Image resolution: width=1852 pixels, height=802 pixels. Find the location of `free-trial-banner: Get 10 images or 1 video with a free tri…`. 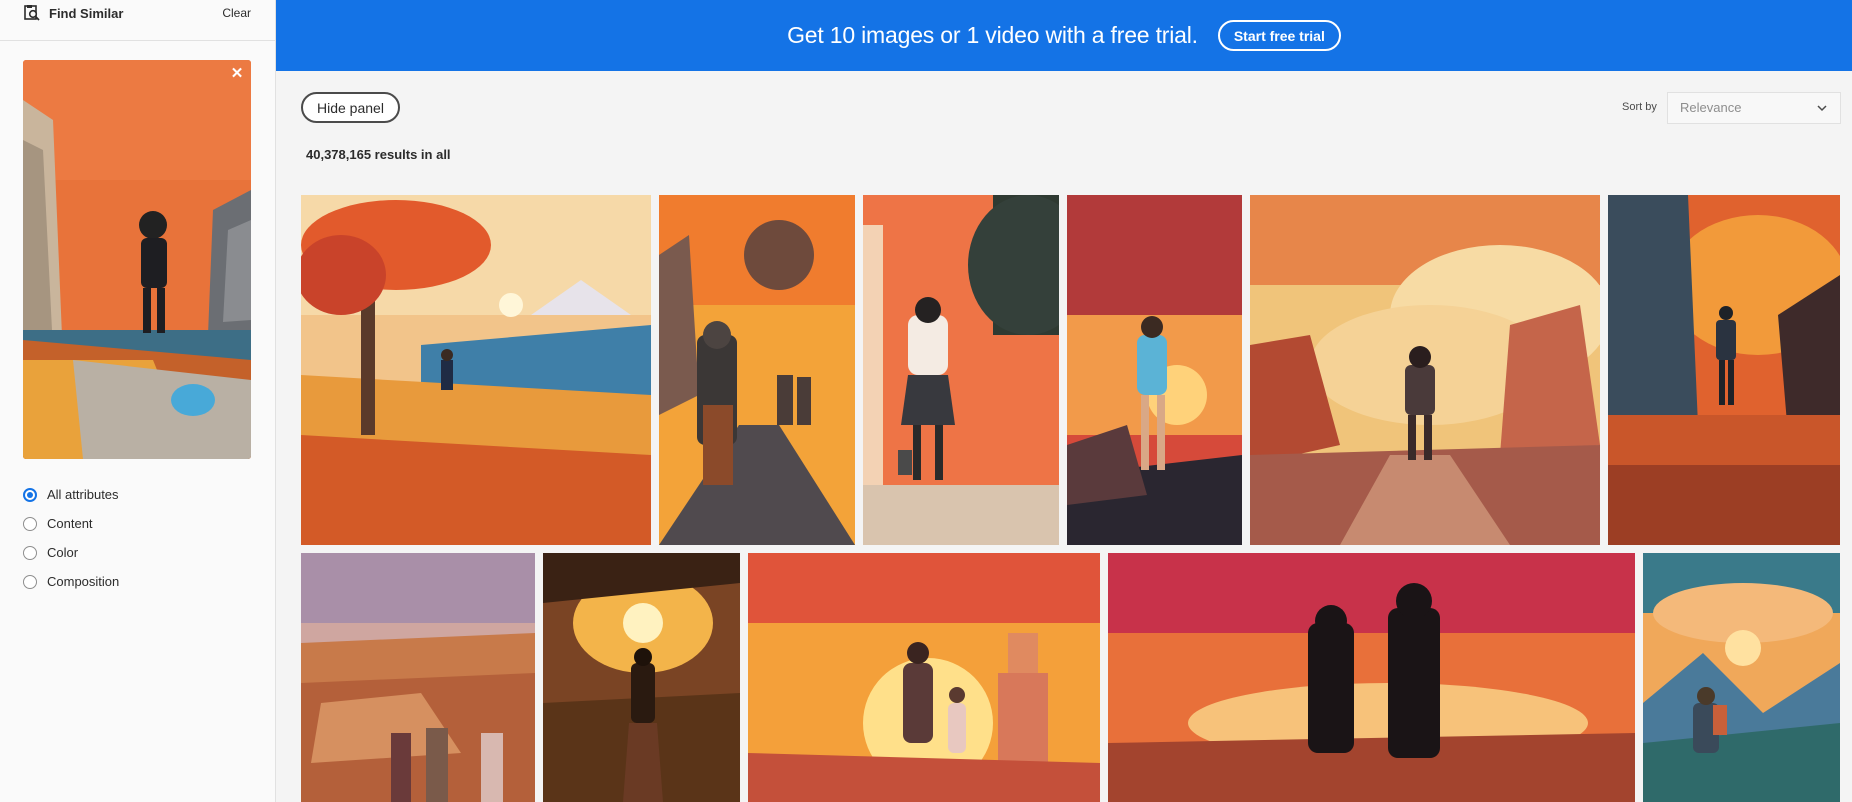

free-trial-banner: Get 10 images or 1 video with a free tri… is located at coordinates (1064, 35).